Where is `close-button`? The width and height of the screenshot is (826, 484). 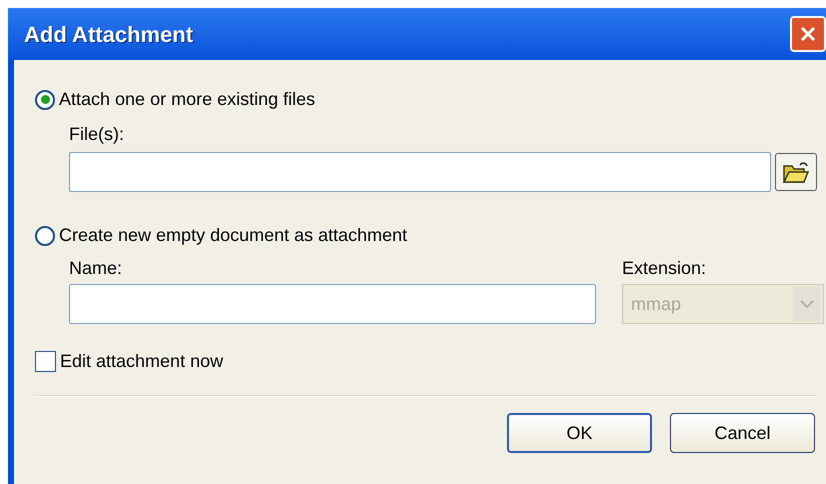 close-button is located at coordinates (808, 34).